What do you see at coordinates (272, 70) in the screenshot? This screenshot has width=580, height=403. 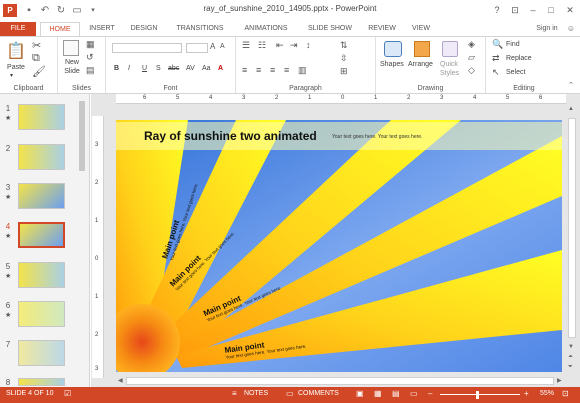 I see `align-right-icon: ≡` at bounding box center [272, 70].